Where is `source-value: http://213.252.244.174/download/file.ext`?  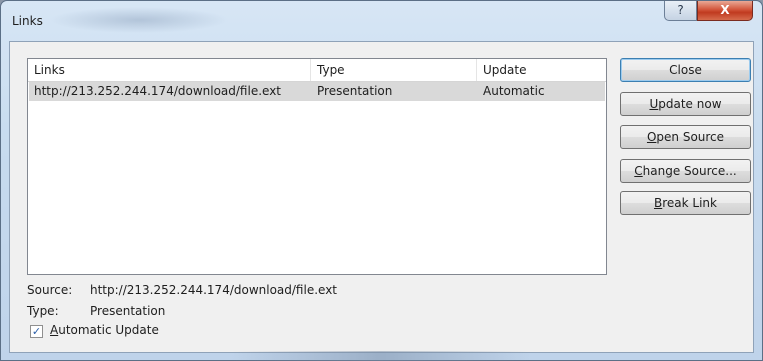 source-value: http://213.252.244.174/download/file.ext is located at coordinates (214, 290).